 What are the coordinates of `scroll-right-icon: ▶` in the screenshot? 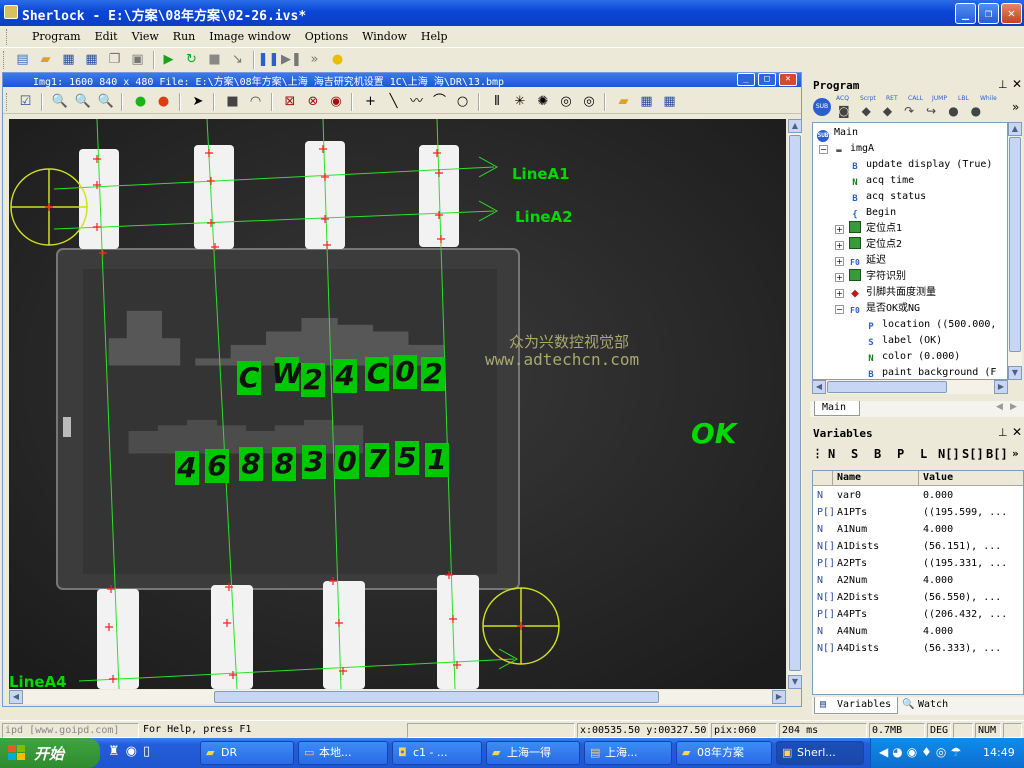 It's located at (779, 697).